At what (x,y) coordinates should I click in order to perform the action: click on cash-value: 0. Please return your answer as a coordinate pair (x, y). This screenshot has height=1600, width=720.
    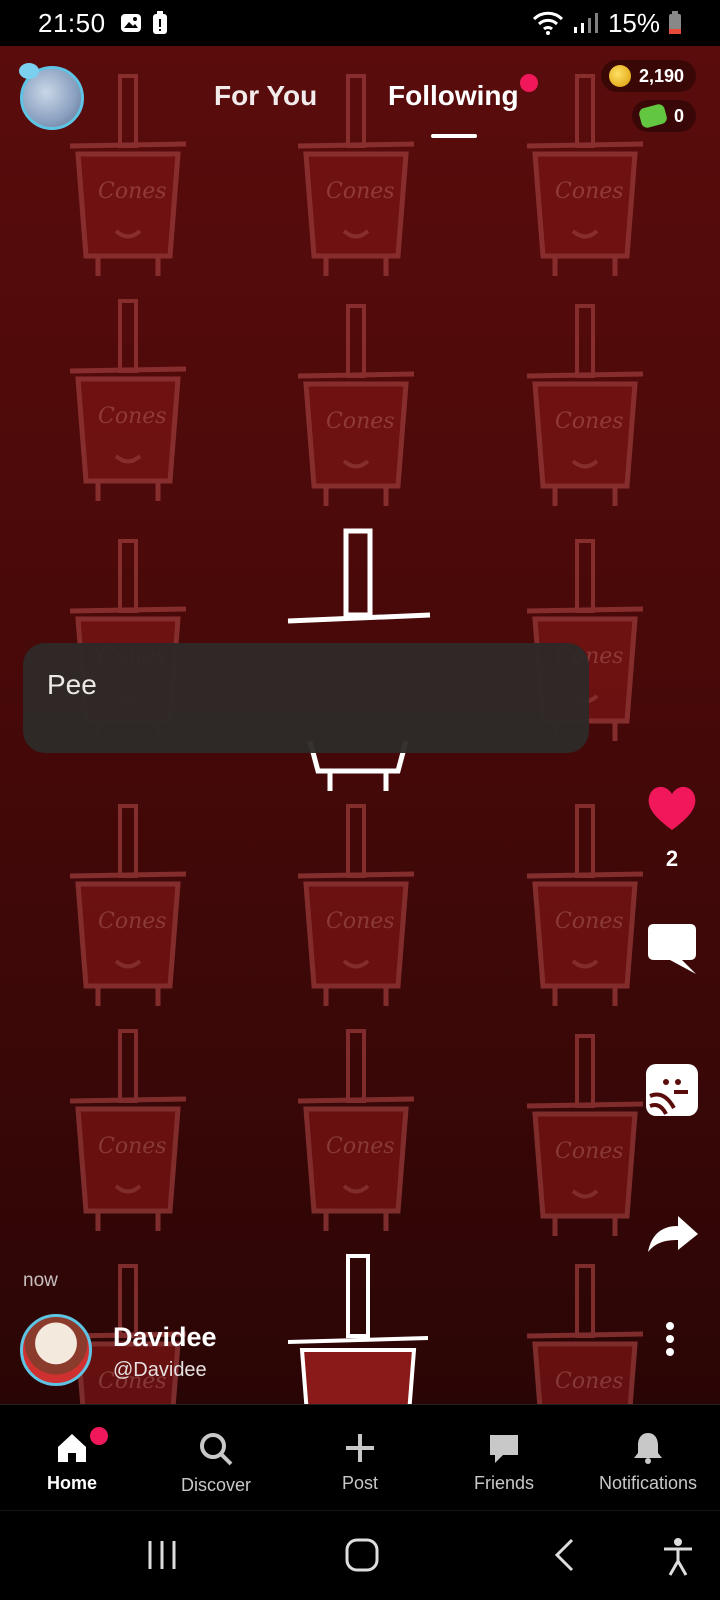
    Looking at the image, I should click on (678, 115).